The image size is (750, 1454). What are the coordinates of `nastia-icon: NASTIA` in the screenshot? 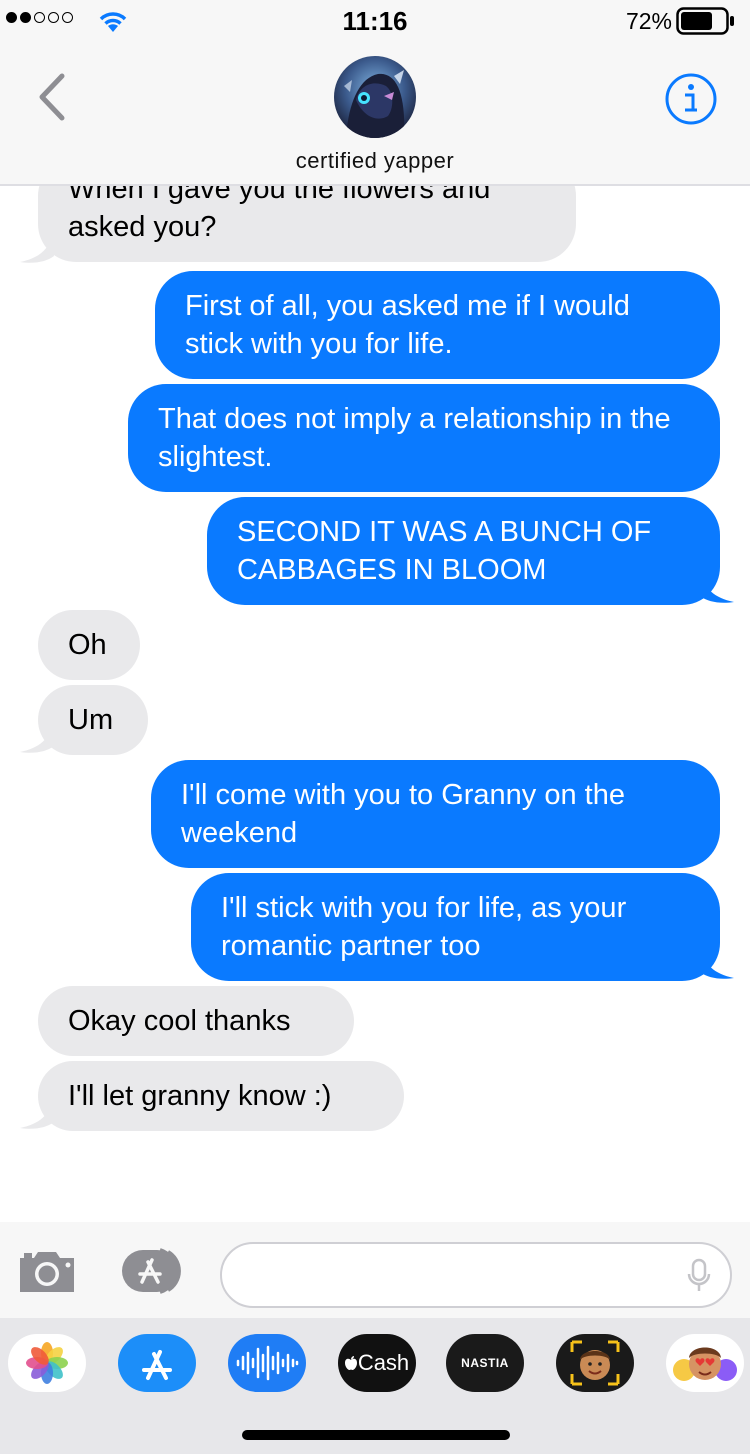 It's located at (485, 1363).